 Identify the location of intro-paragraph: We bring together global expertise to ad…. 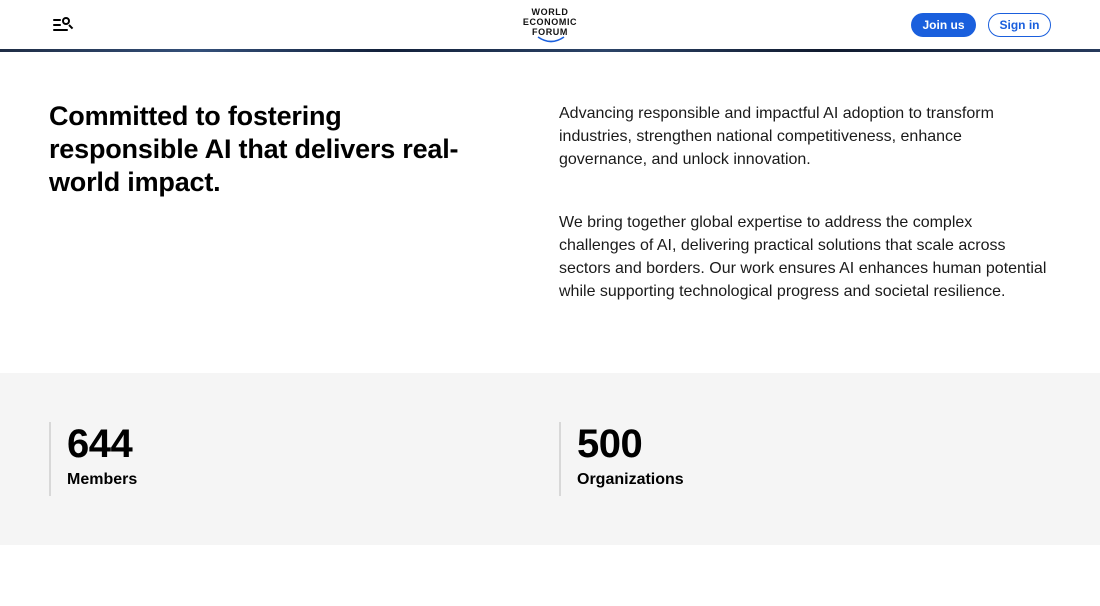
(803, 257).